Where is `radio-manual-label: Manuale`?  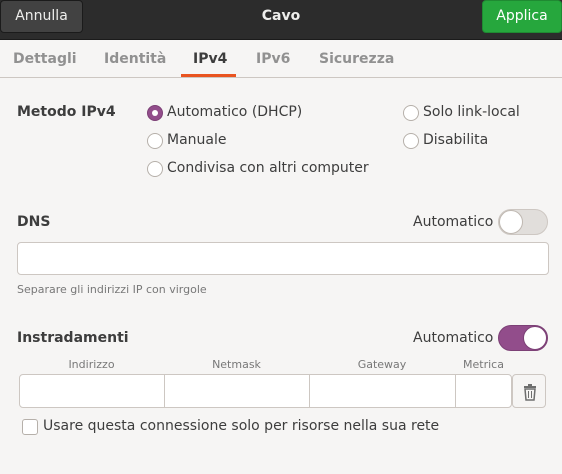 radio-manual-label: Manuale is located at coordinates (197, 140).